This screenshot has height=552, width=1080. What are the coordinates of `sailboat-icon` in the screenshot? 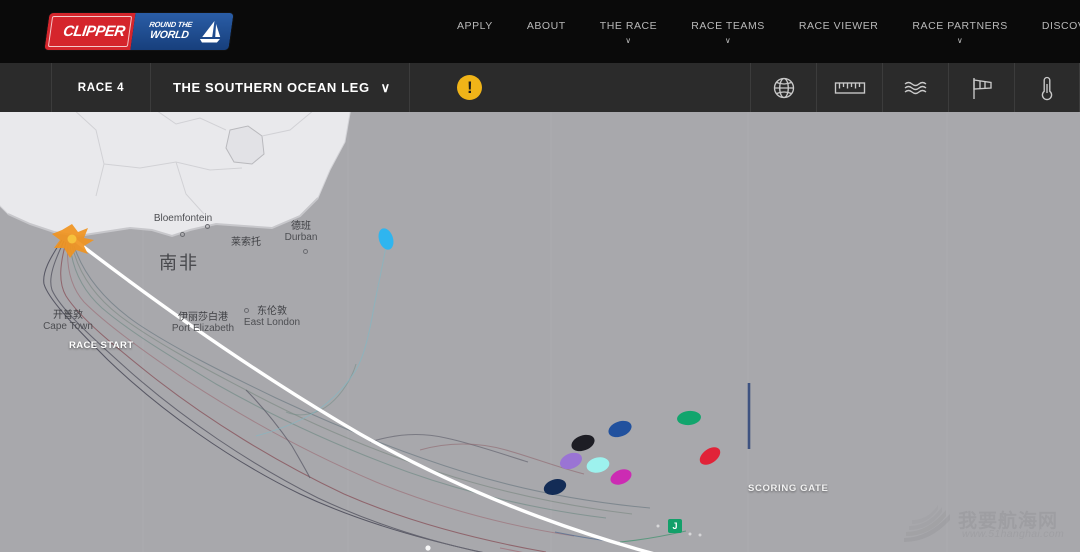 It's located at (210, 32).